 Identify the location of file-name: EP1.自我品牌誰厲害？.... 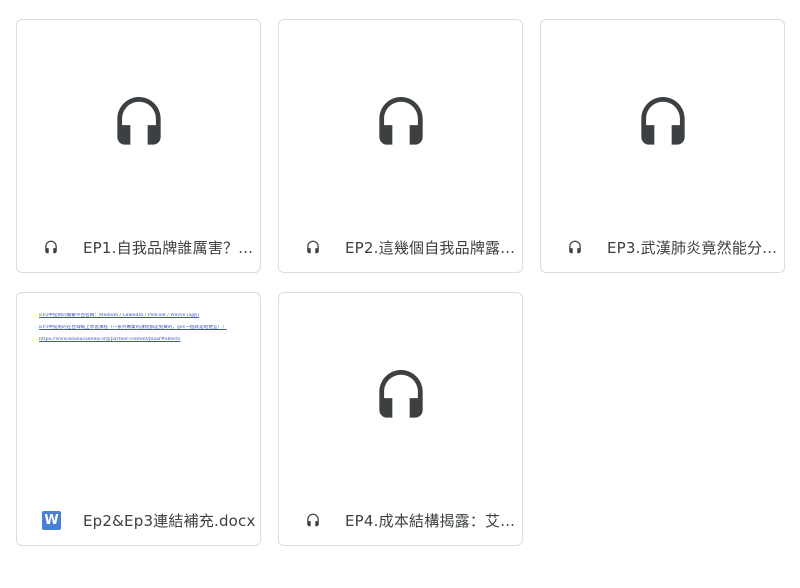
(168, 247).